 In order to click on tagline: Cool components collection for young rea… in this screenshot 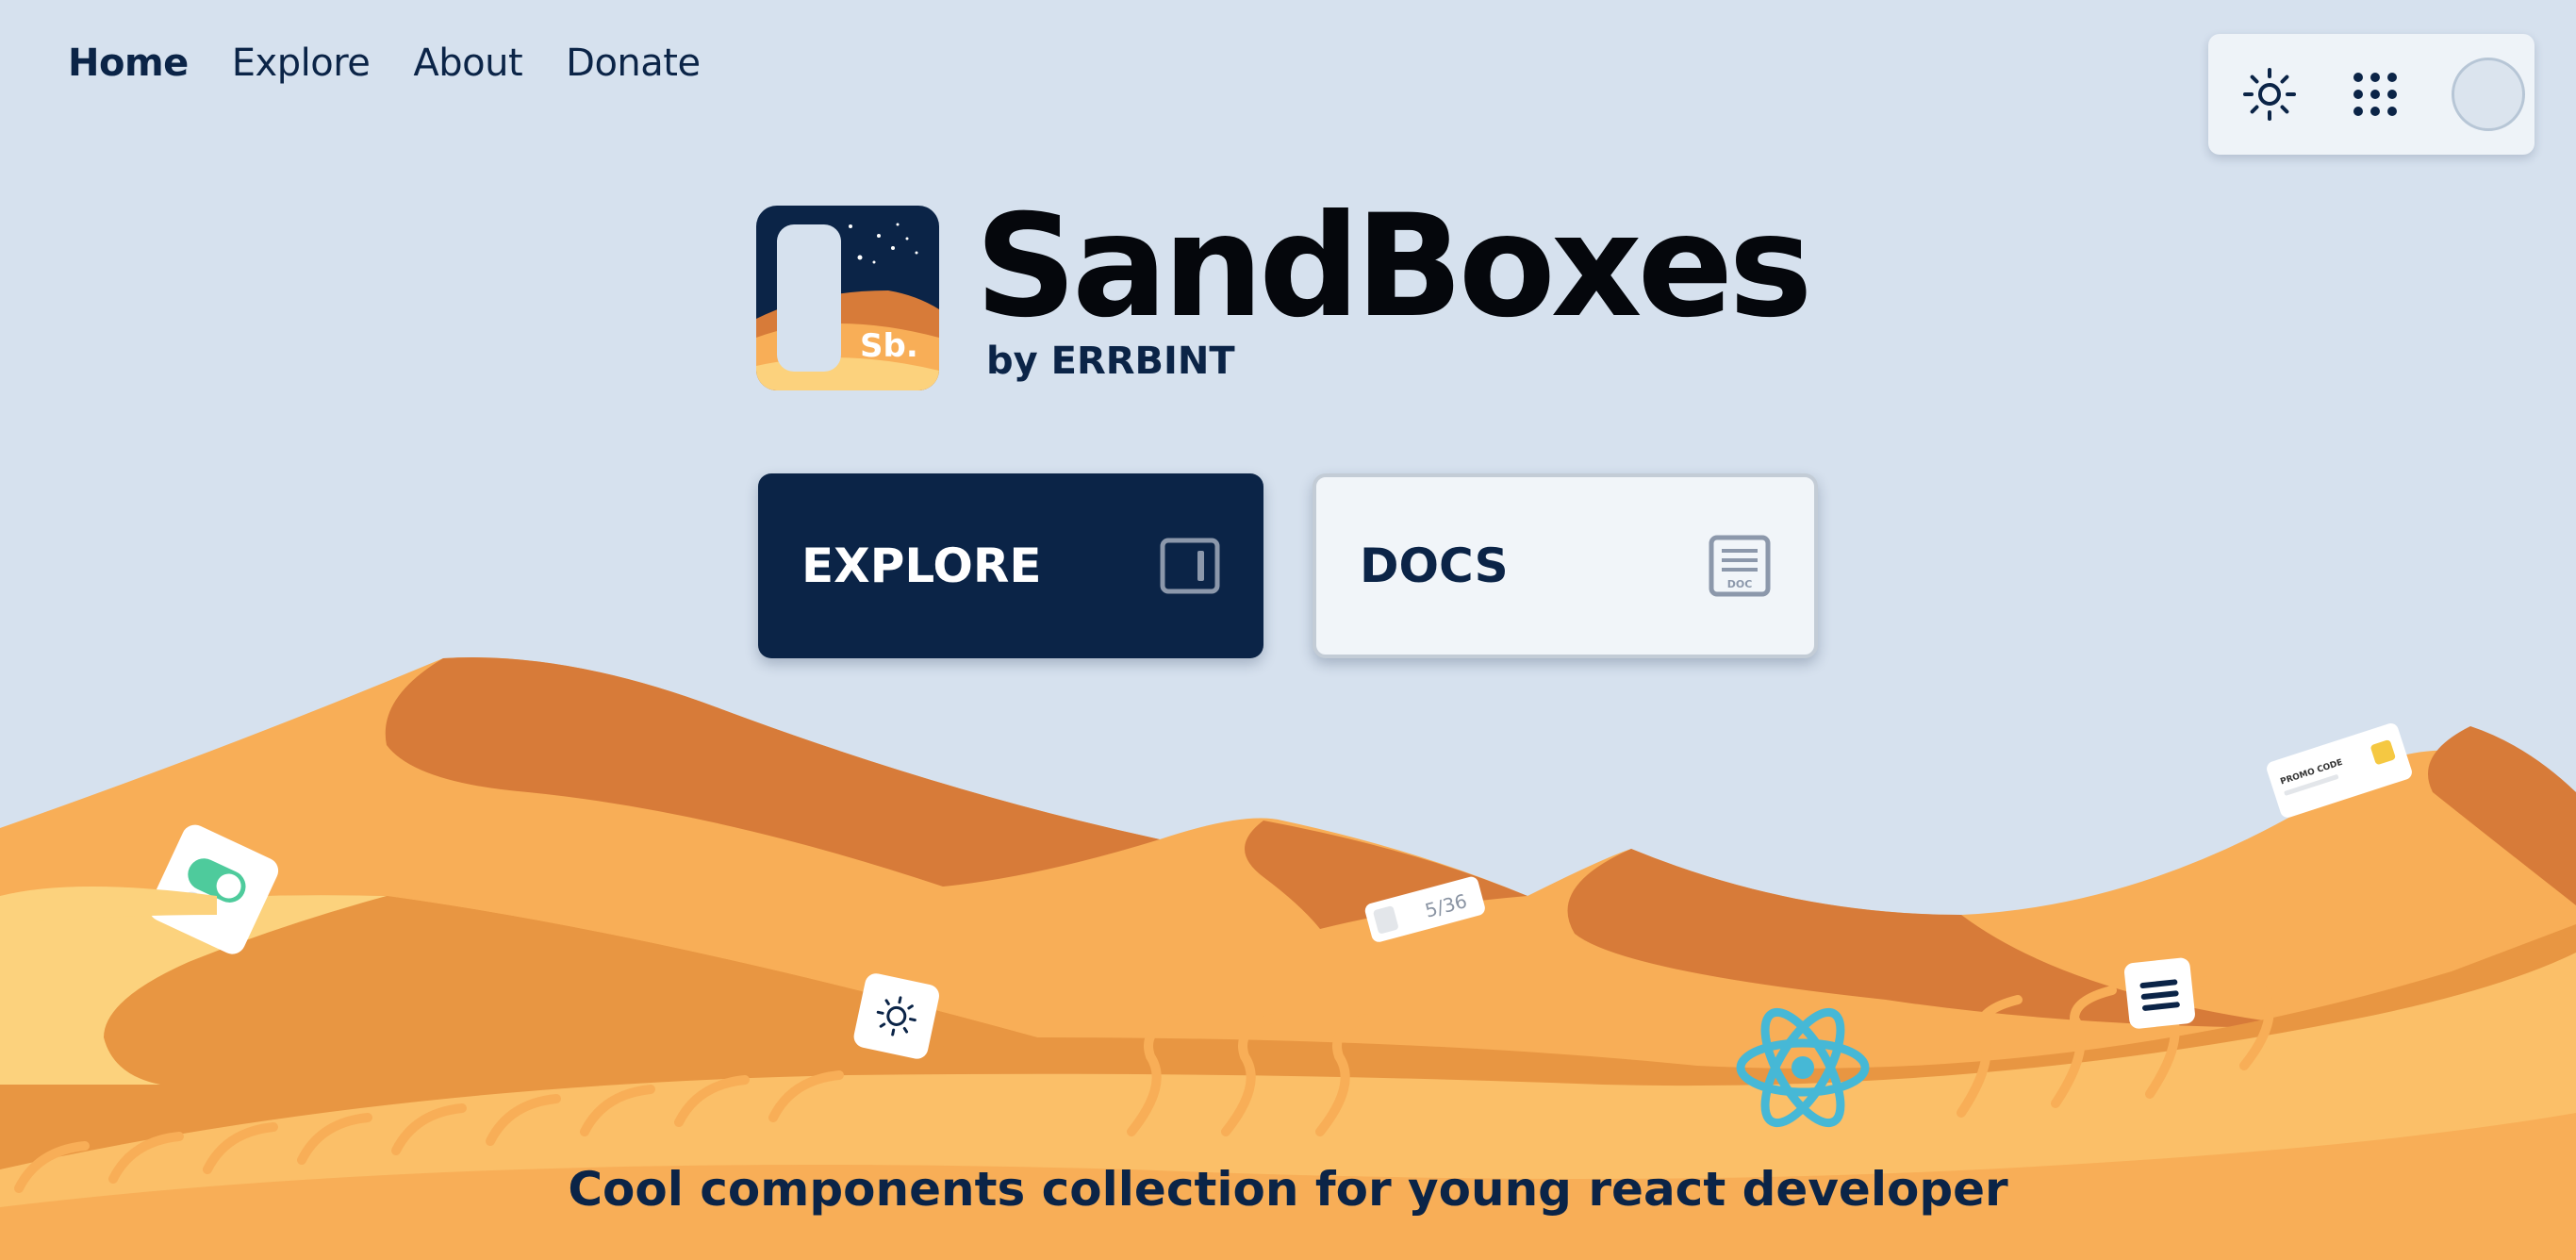, I will do `click(1288, 1189)`.